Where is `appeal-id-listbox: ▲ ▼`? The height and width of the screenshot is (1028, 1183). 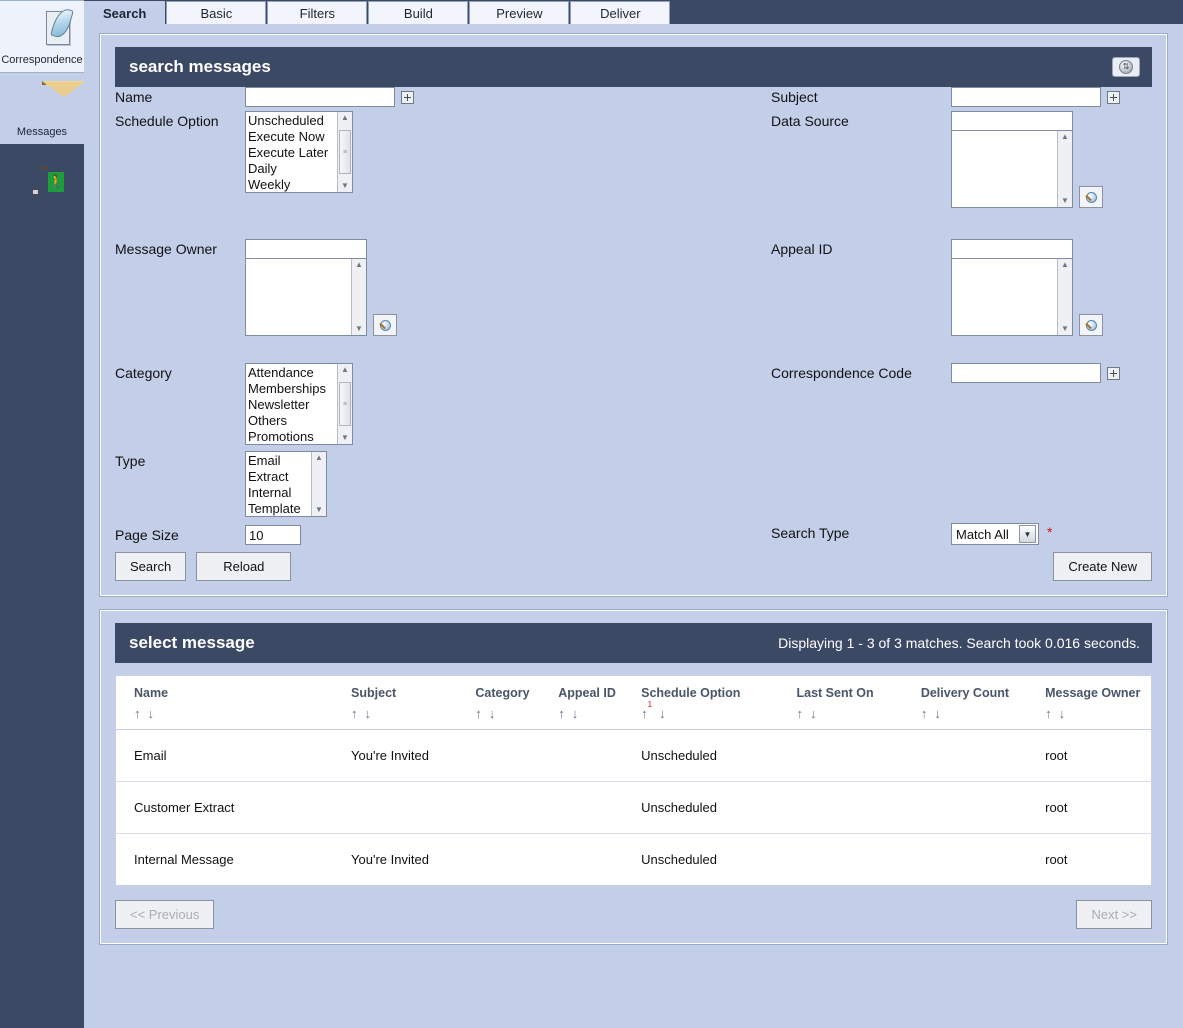
appeal-id-listbox: ▲ ▼ is located at coordinates (1012, 297).